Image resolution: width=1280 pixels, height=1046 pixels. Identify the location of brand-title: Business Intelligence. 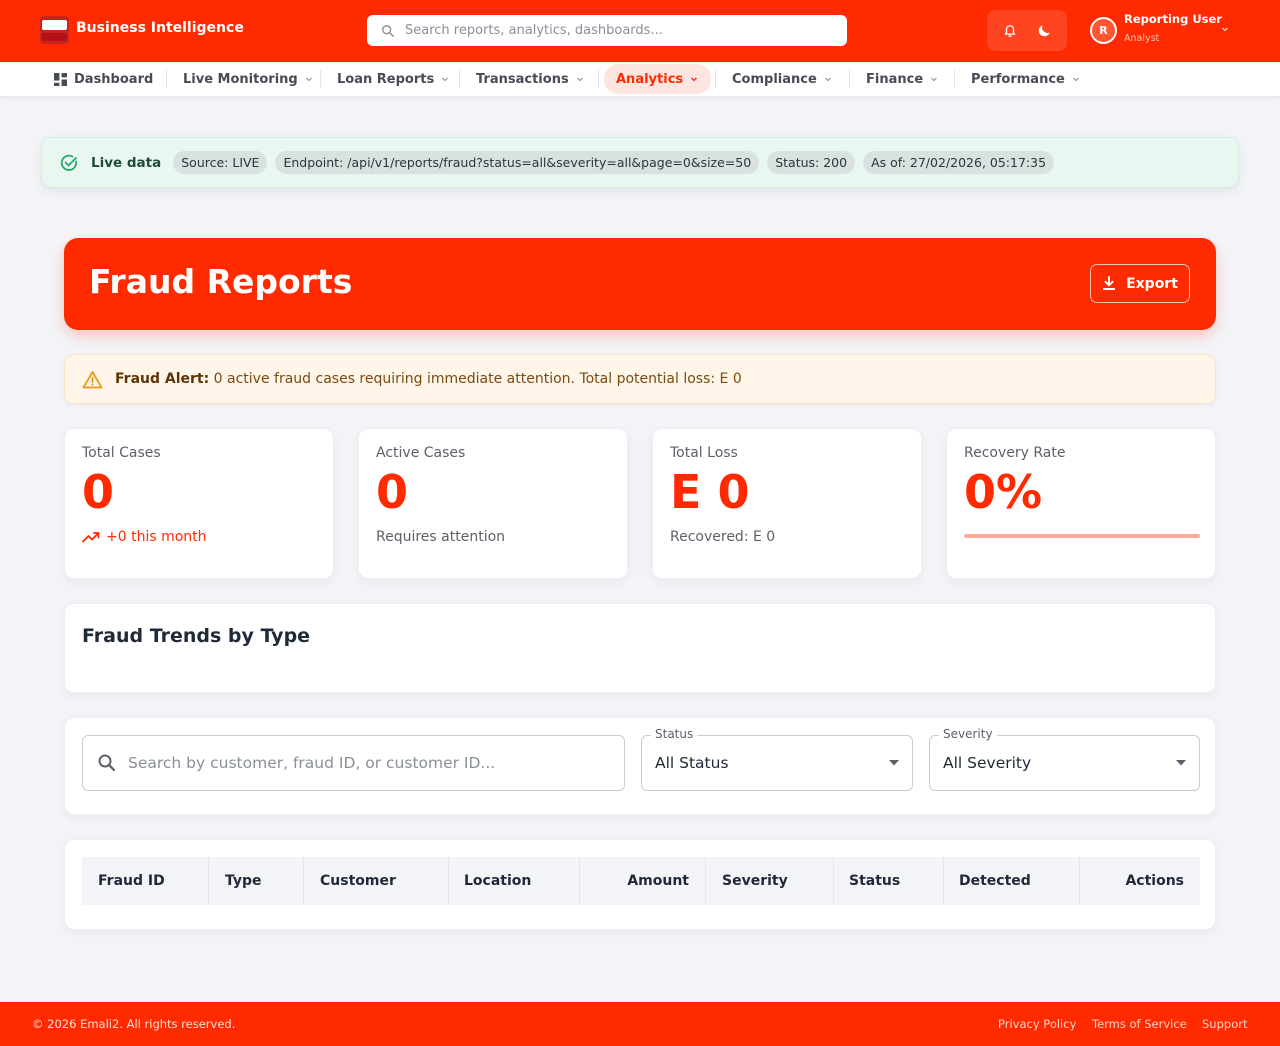
(160, 28).